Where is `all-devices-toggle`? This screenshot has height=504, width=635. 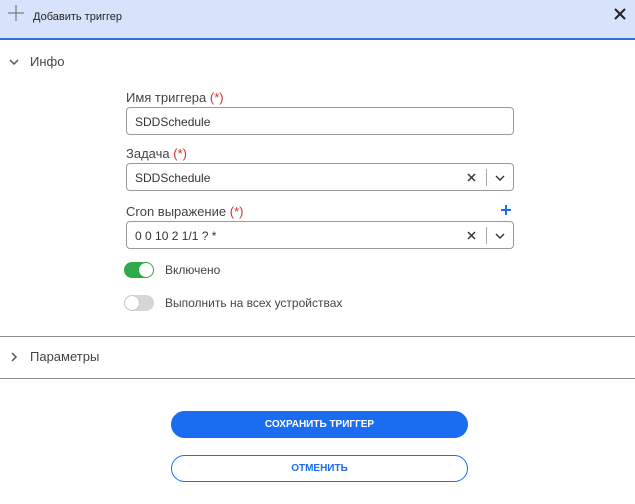 all-devices-toggle is located at coordinates (139, 303).